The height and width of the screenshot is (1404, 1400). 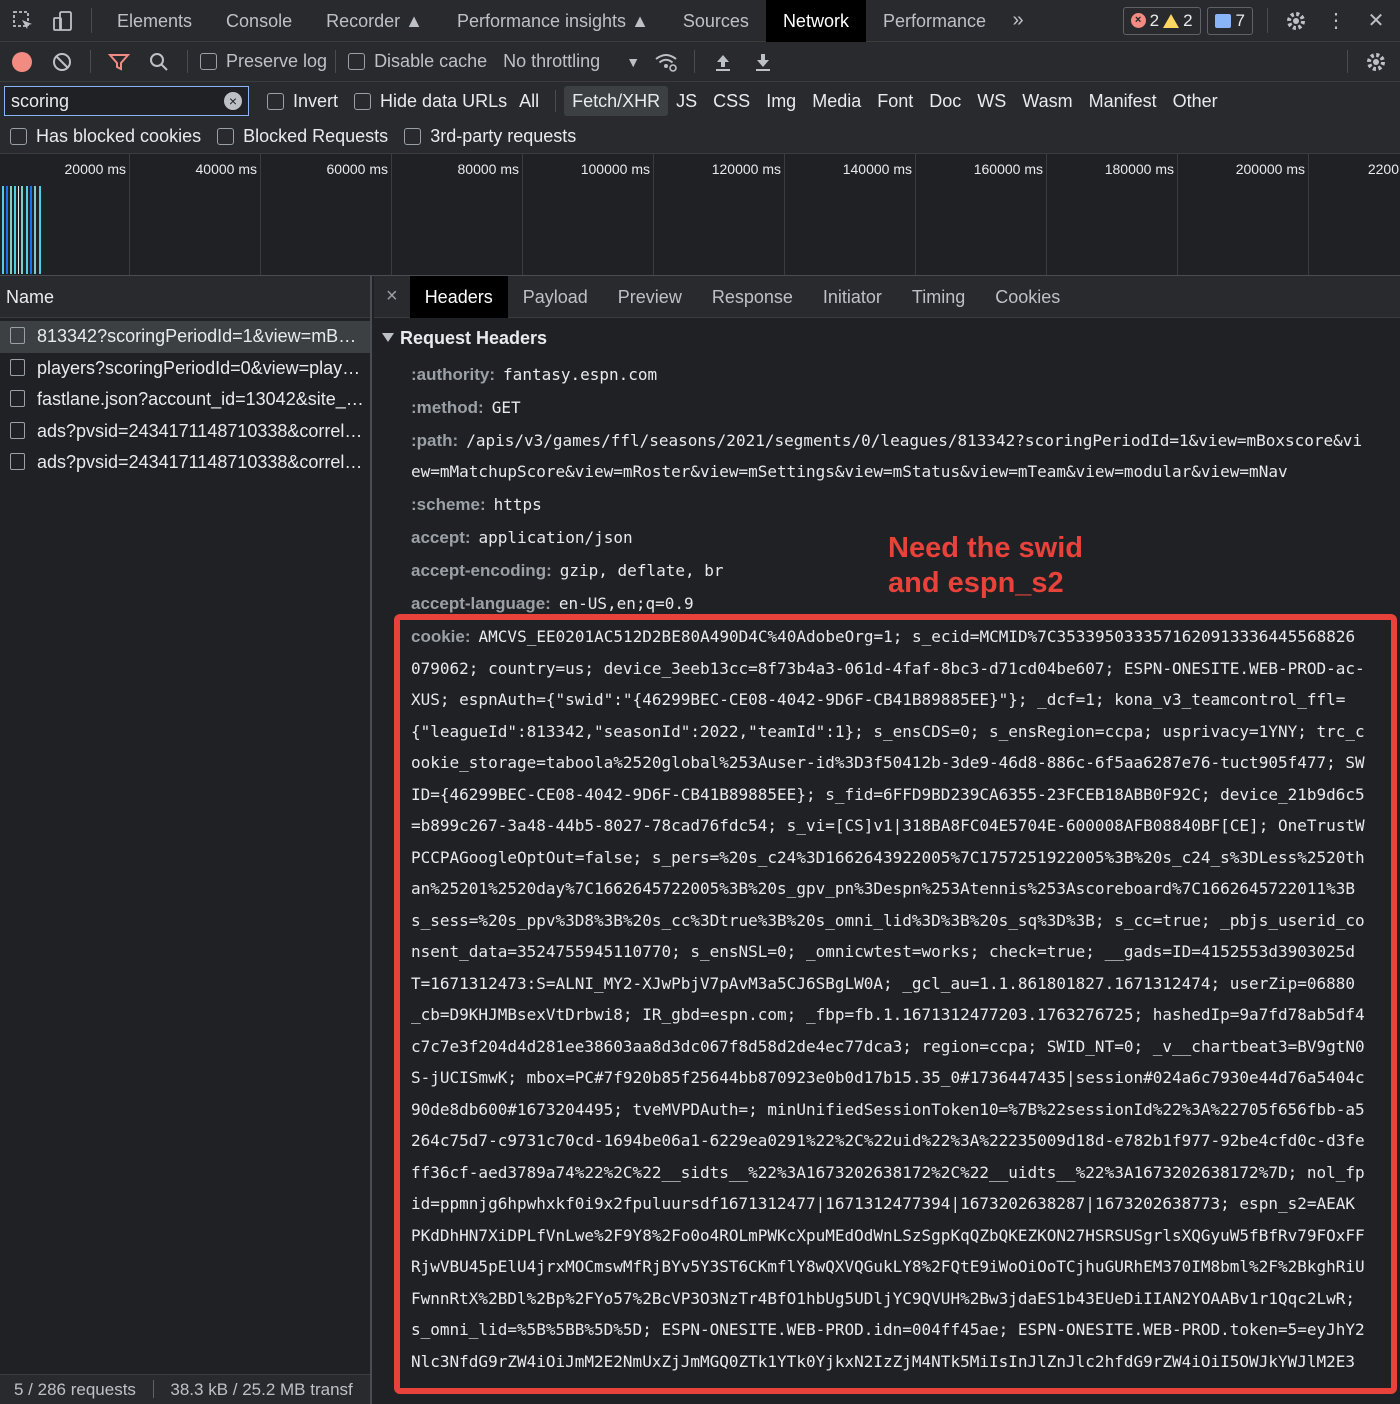 What do you see at coordinates (1123, 101) in the screenshot?
I see `type-filter-manifest: Manifest` at bounding box center [1123, 101].